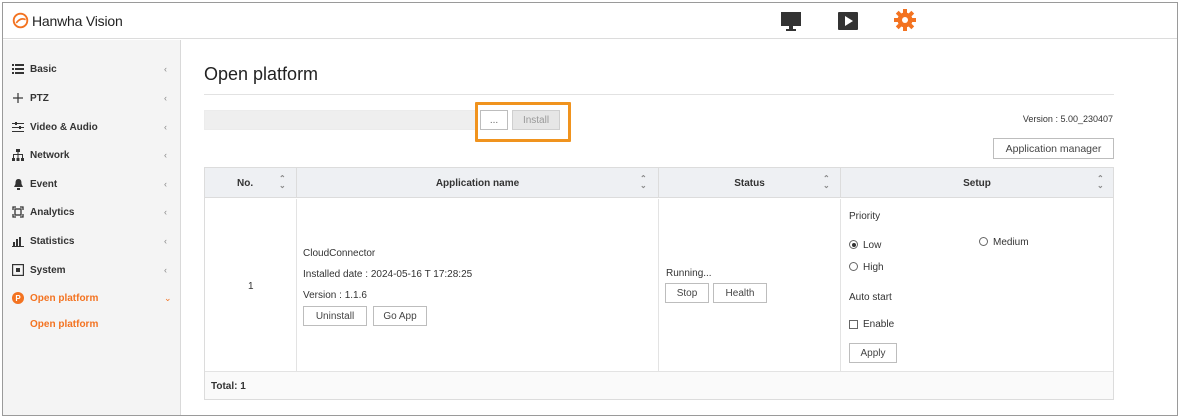  I want to click on move-arrows-icon, so click(18, 98).